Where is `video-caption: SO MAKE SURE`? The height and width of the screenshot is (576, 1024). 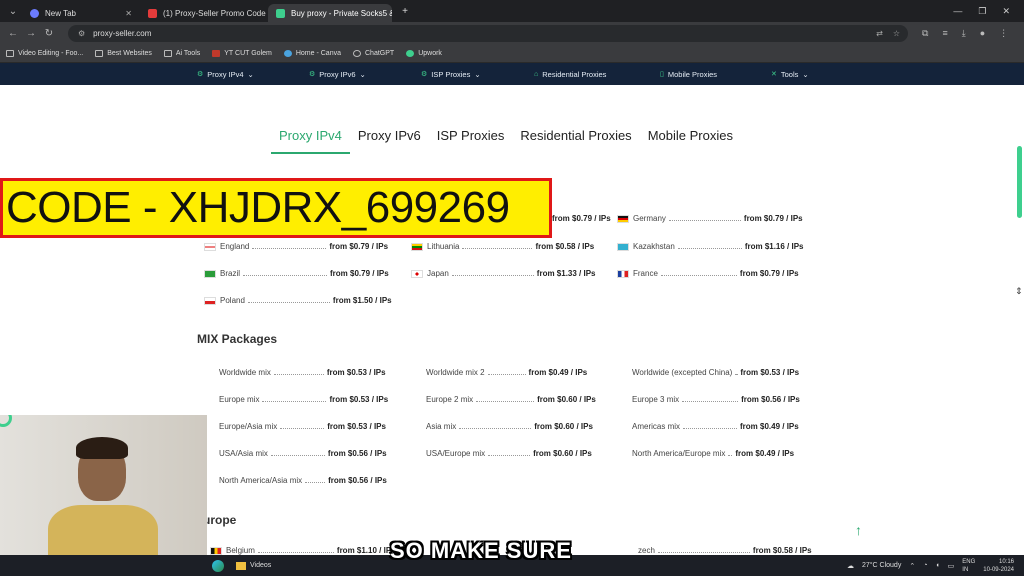 video-caption: SO MAKE SURE is located at coordinates (481, 550).